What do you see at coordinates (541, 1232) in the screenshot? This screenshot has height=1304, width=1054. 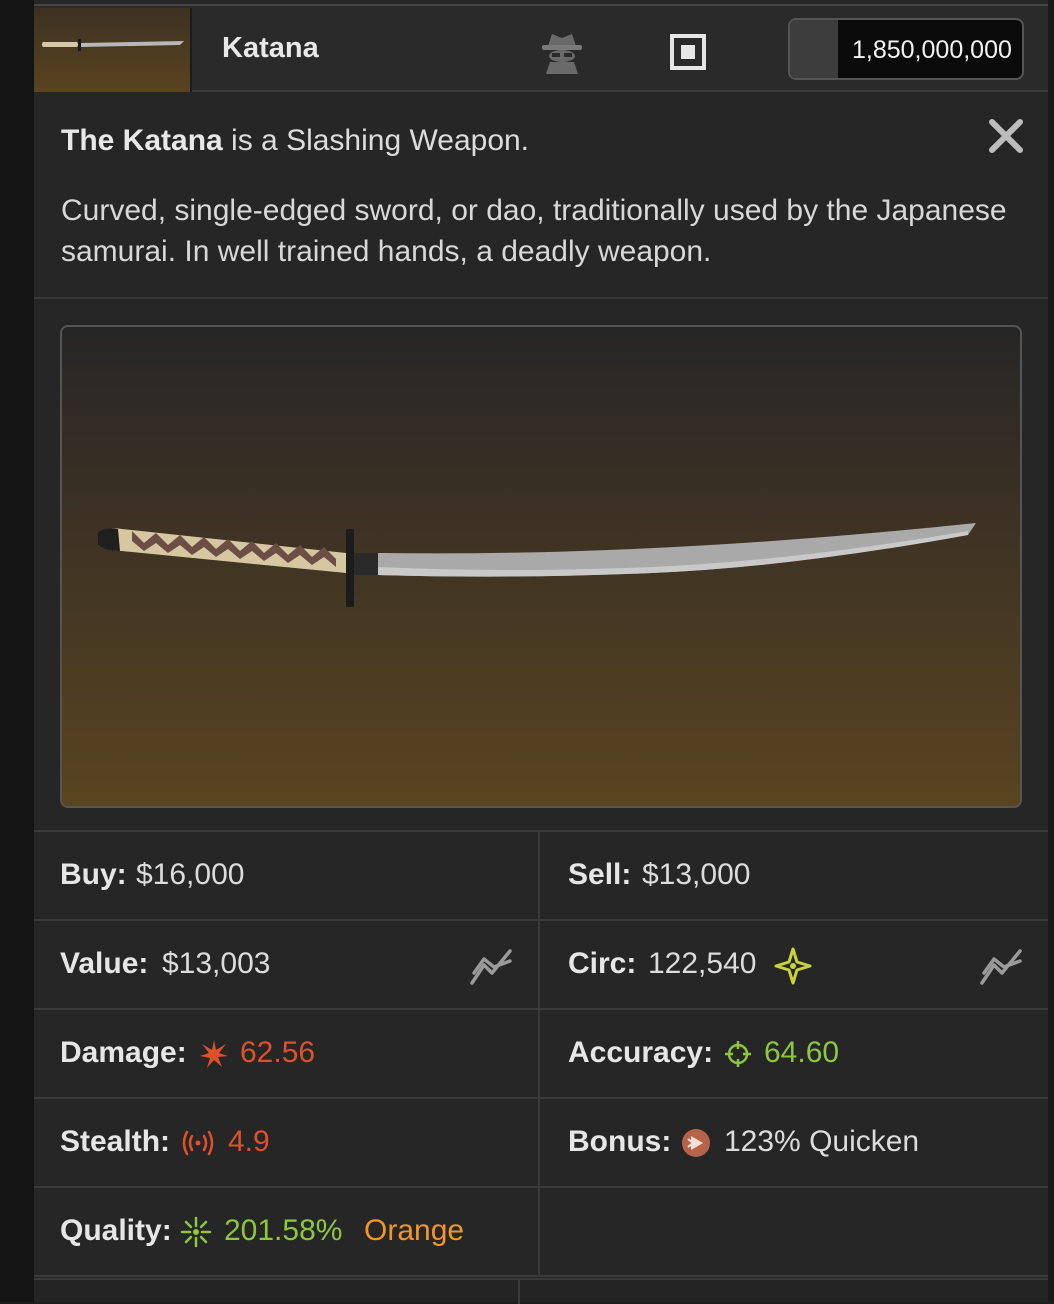 I see `stats-row: Quality: 201.58% Orange` at bounding box center [541, 1232].